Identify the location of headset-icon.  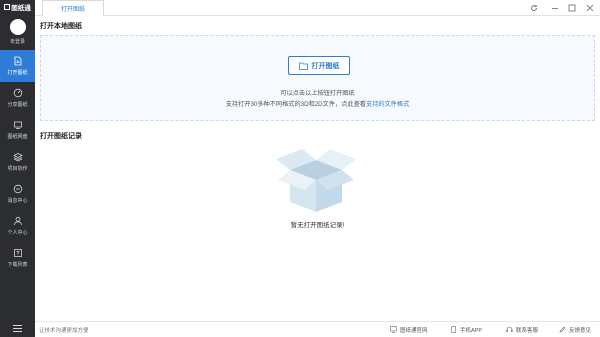
(509, 329).